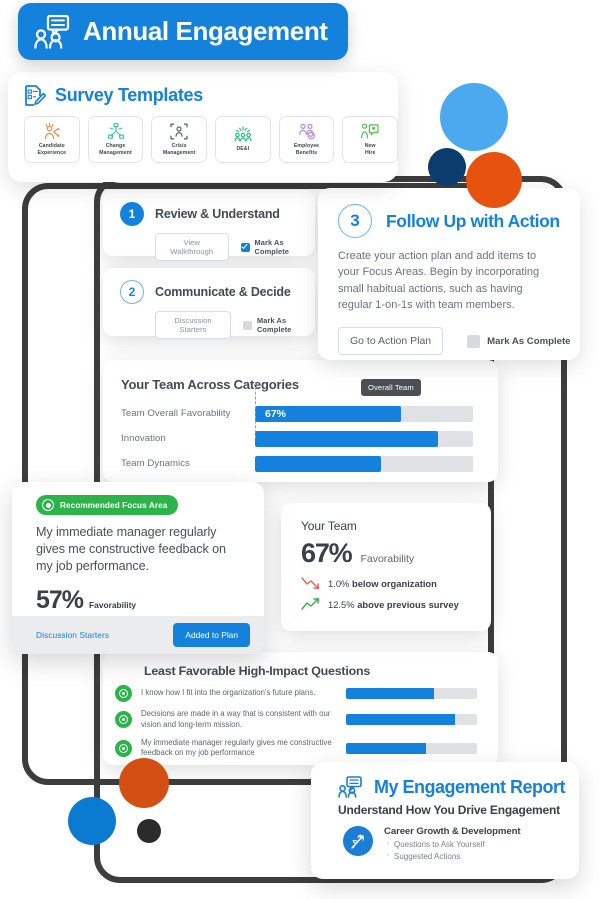 The image size is (599, 899). What do you see at coordinates (138, 635) in the screenshot?
I see `focus-card-footer: Discussion Starters Added to Plan` at bounding box center [138, 635].